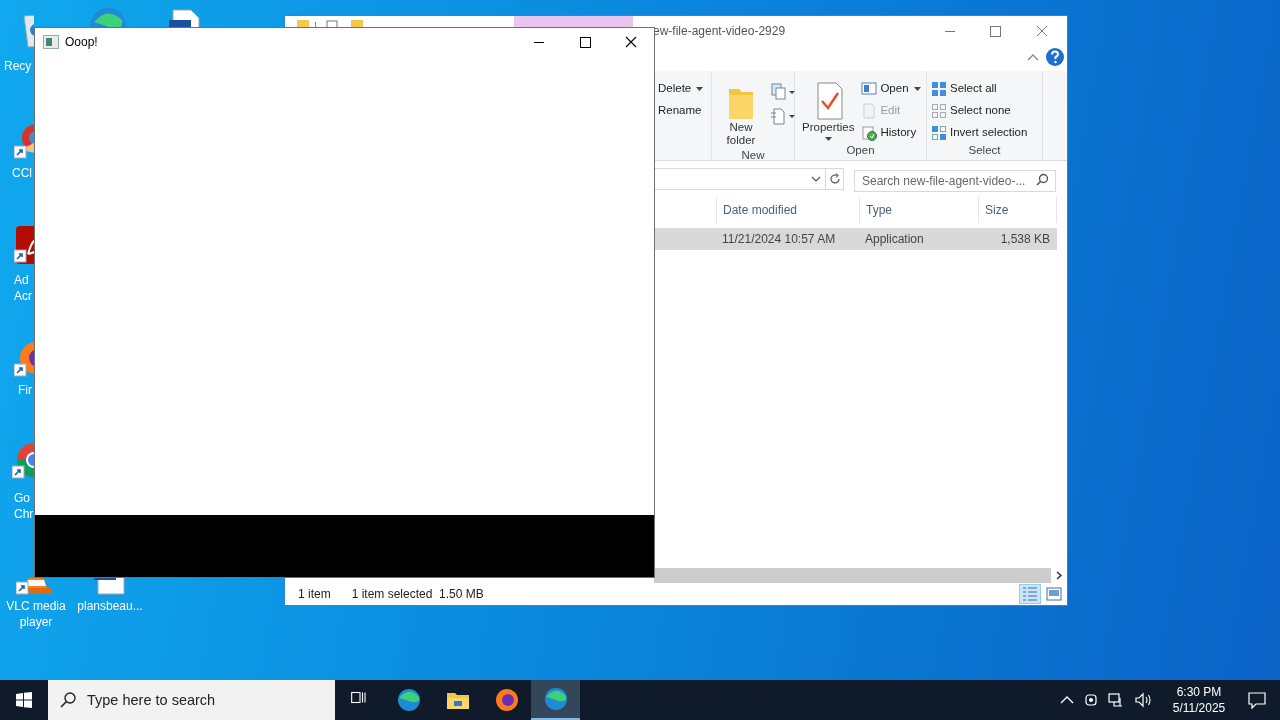 The image size is (1280, 720). Describe the element at coordinates (855, 239) in the screenshot. I see `file-row: 11/21/2024 10:57 AM Application 1,538 KB` at that location.